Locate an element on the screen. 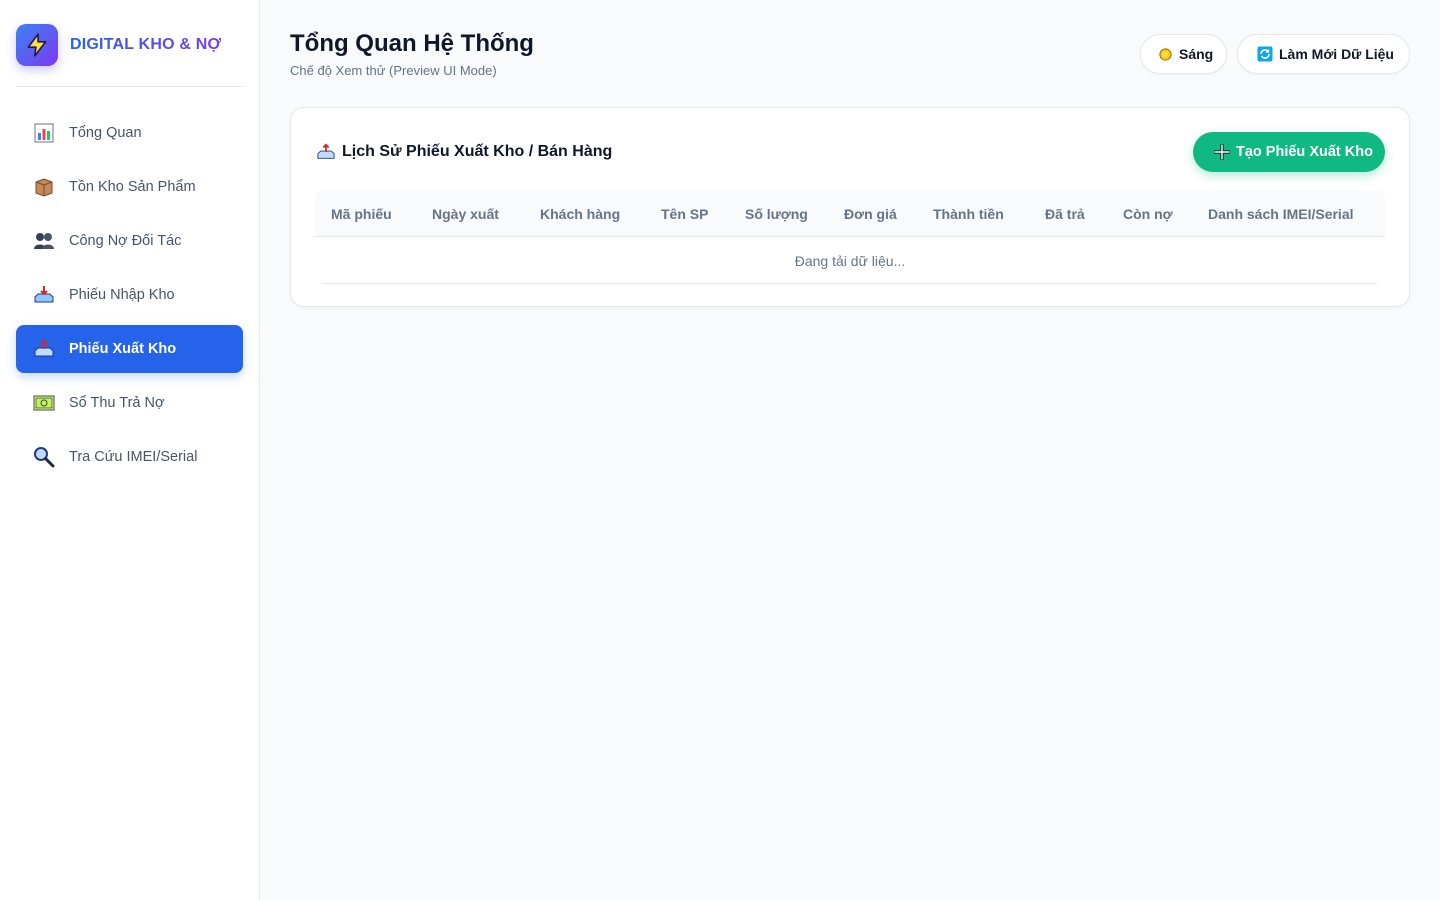 This screenshot has height=900, width=1440. brand: DIGITAL KHO & NỢ is located at coordinates (129, 45).